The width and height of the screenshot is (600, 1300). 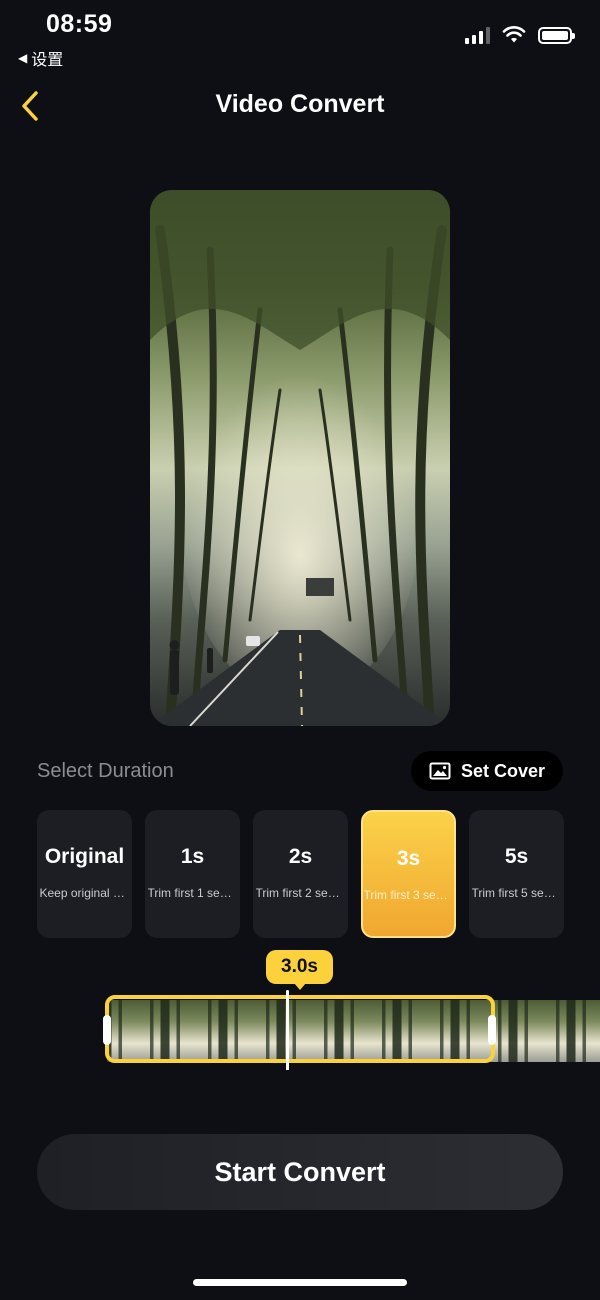 I want to click on trim-filmstrip, so click(x=342, y=1030).